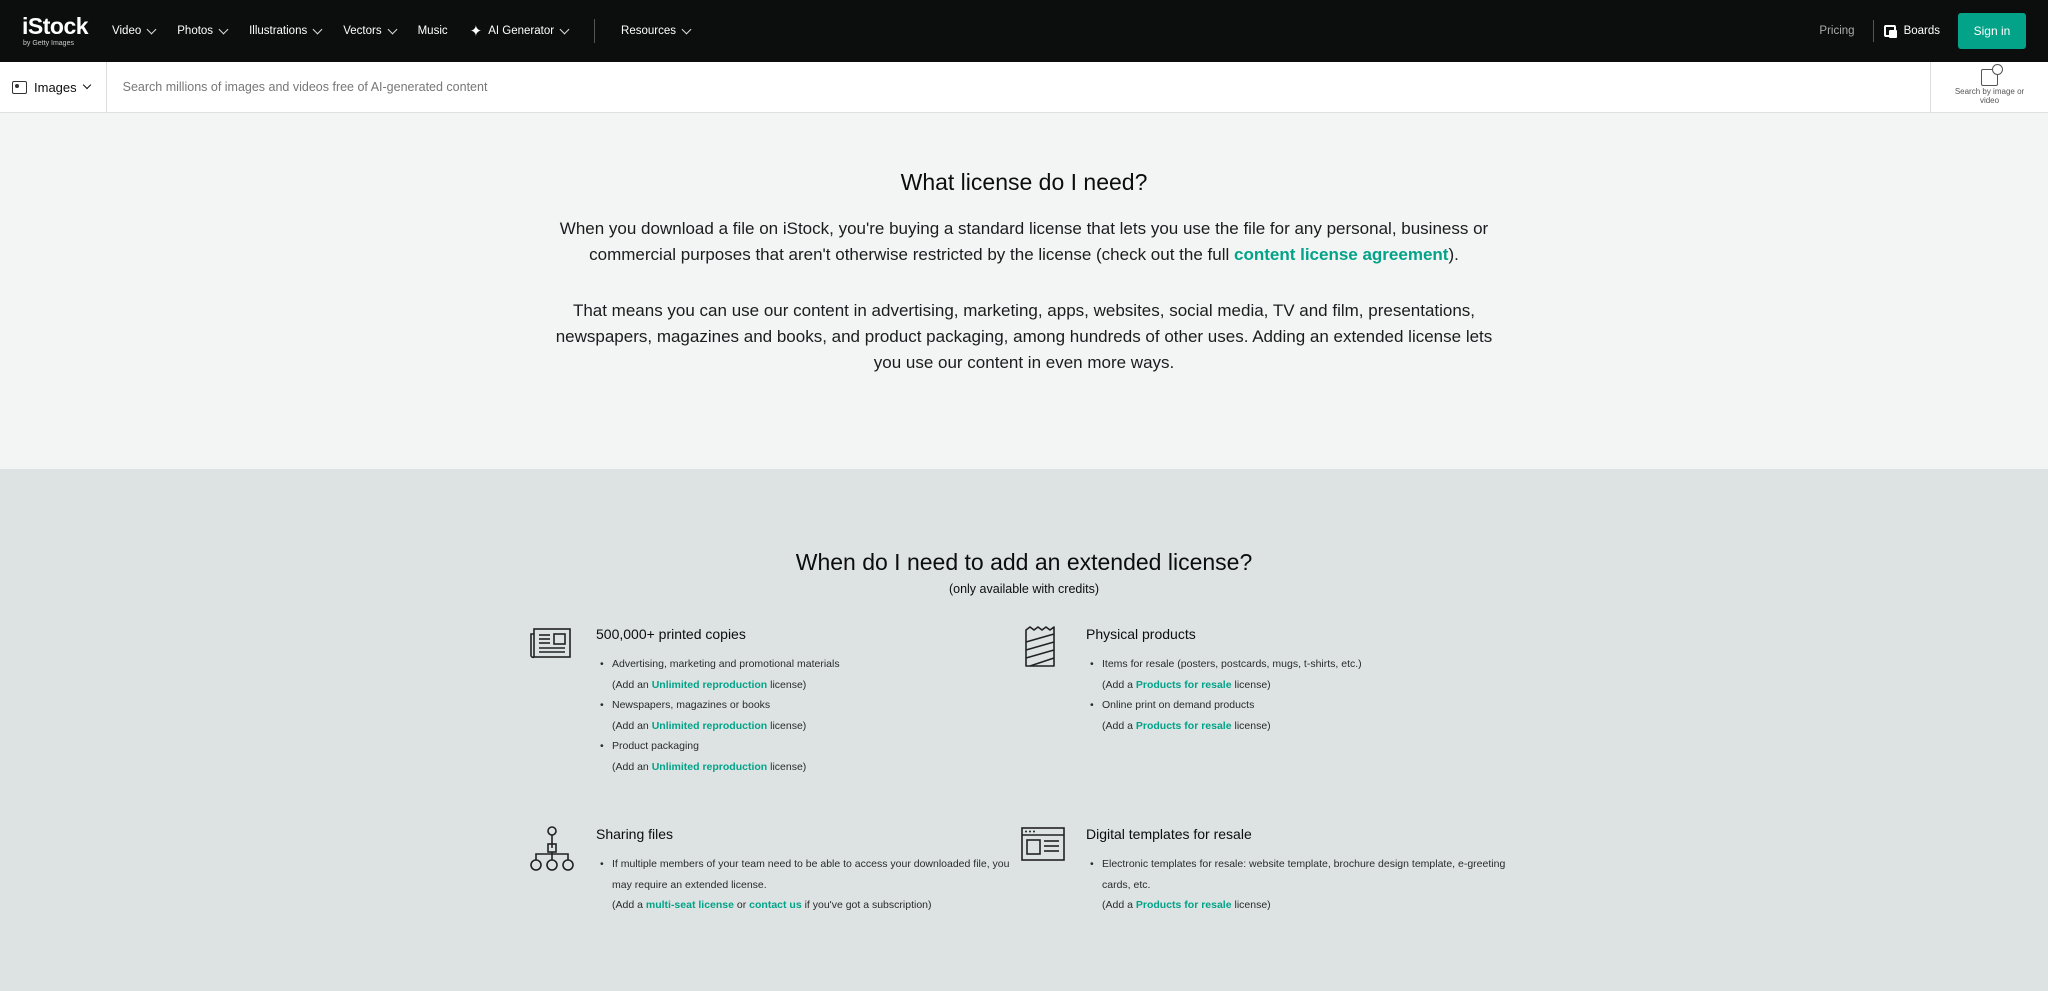  What do you see at coordinates (1169, 834) in the screenshot?
I see `card-title: Digital templates for resale` at bounding box center [1169, 834].